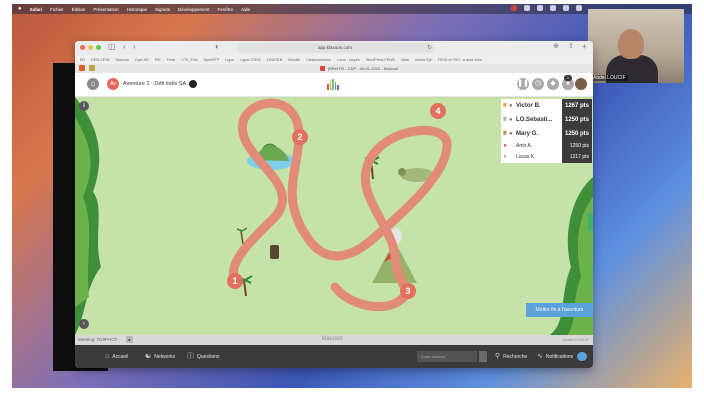 The image size is (704, 394). What do you see at coordinates (553, 84) in the screenshot?
I see `shield-icon: ◆` at bounding box center [553, 84].